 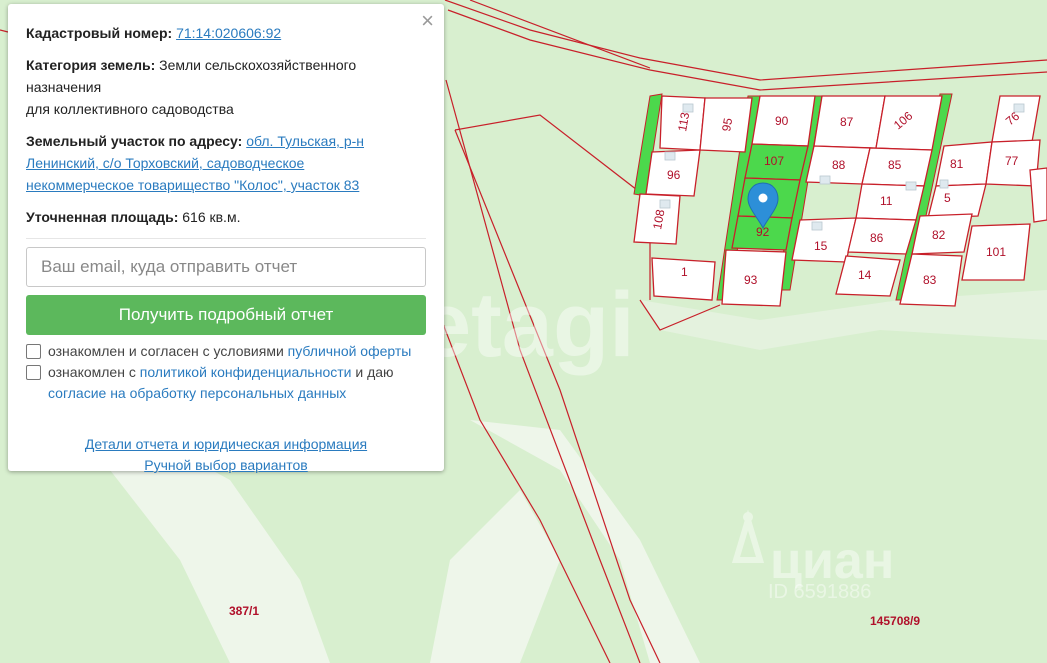 I want to click on cadastral-number-row: Кадастровый номер: 71:14:020606:92, so click(x=226, y=33).